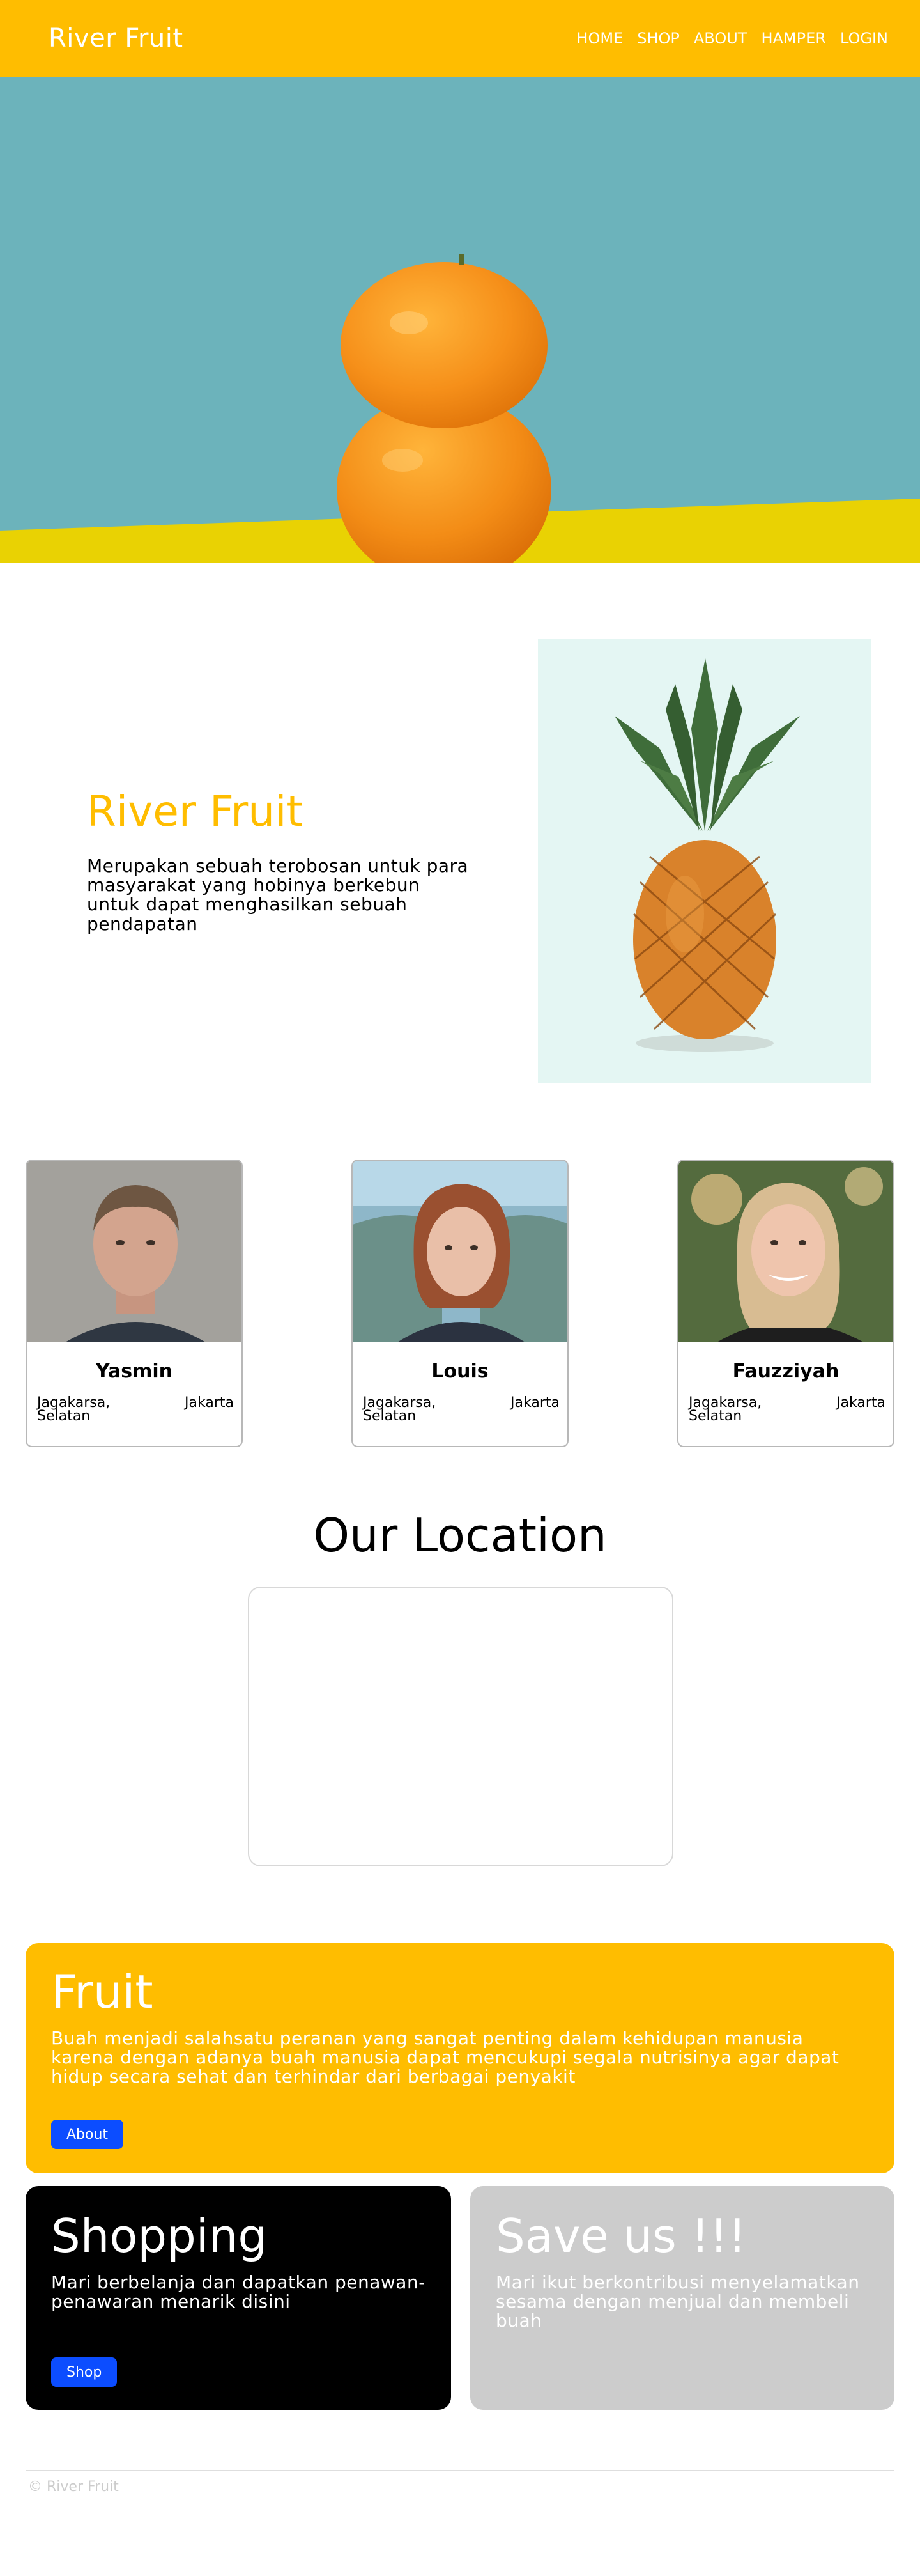 This screenshot has height=2576, width=920. What do you see at coordinates (116, 38) in the screenshot?
I see `brand-logo: River Fruit` at bounding box center [116, 38].